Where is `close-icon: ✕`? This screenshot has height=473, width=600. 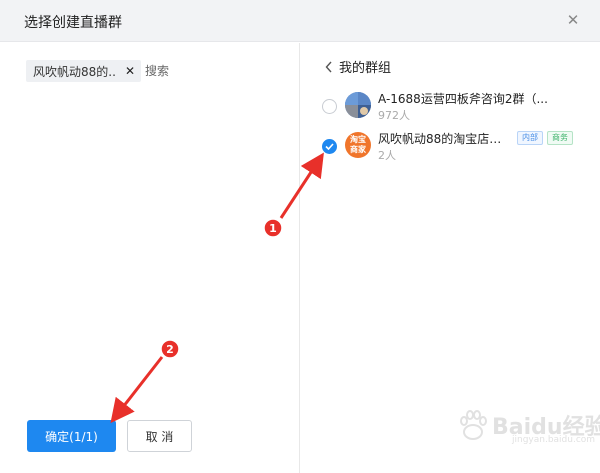
close-icon: ✕ is located at coordinates (573, 20).